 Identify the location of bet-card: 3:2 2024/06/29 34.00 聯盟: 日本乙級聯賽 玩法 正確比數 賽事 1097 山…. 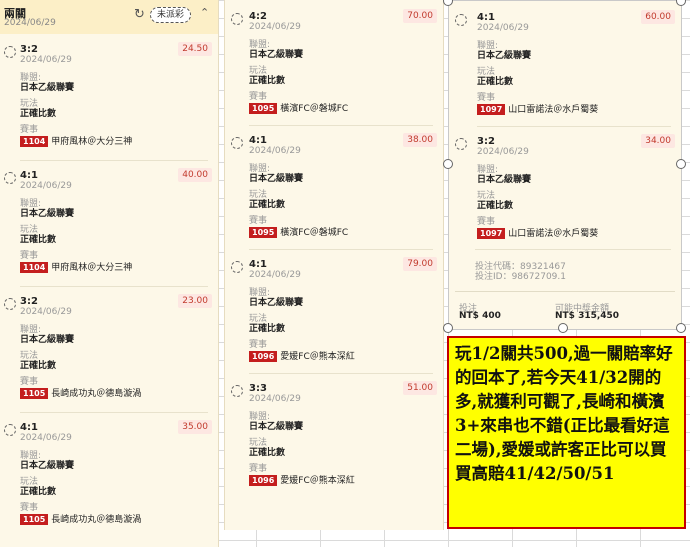
(565, 192).